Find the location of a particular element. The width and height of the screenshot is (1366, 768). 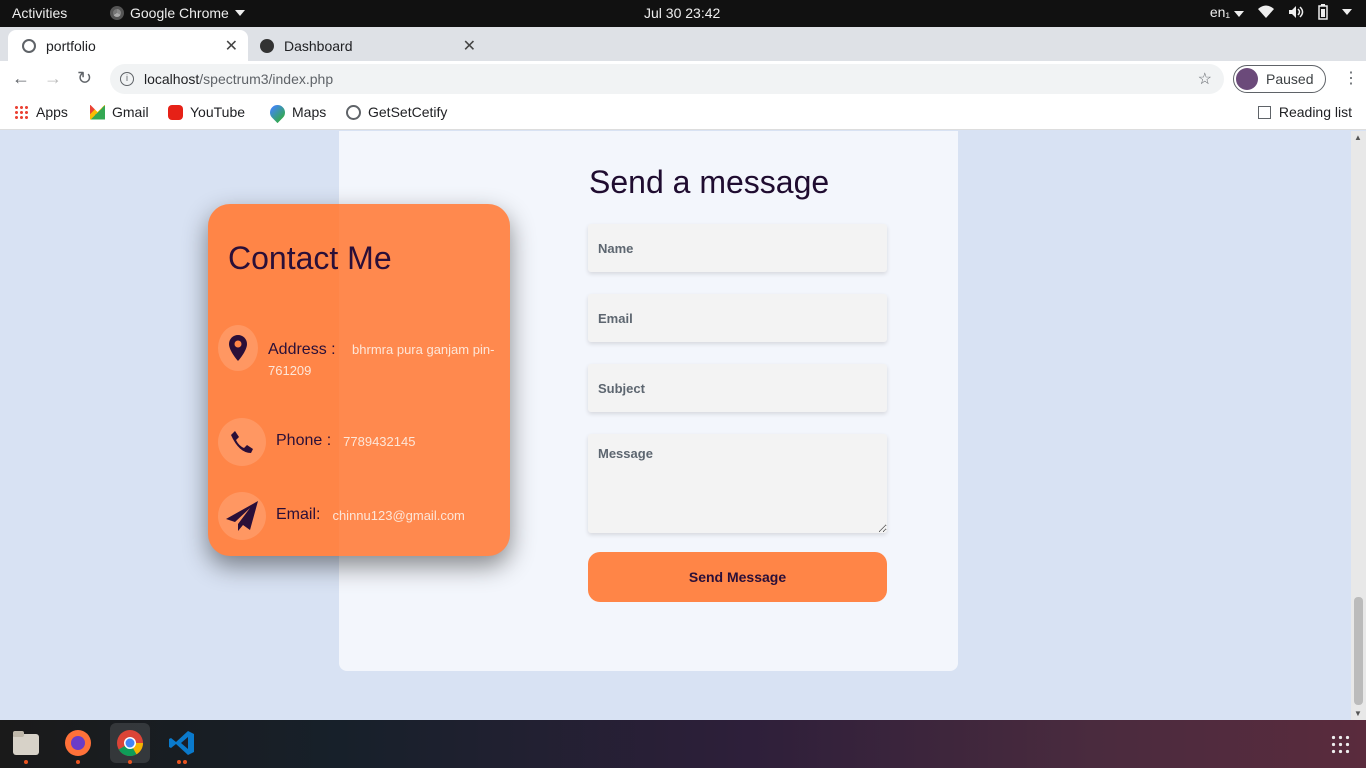

app-name: Google Chrome is located at coordinates (179, 13).